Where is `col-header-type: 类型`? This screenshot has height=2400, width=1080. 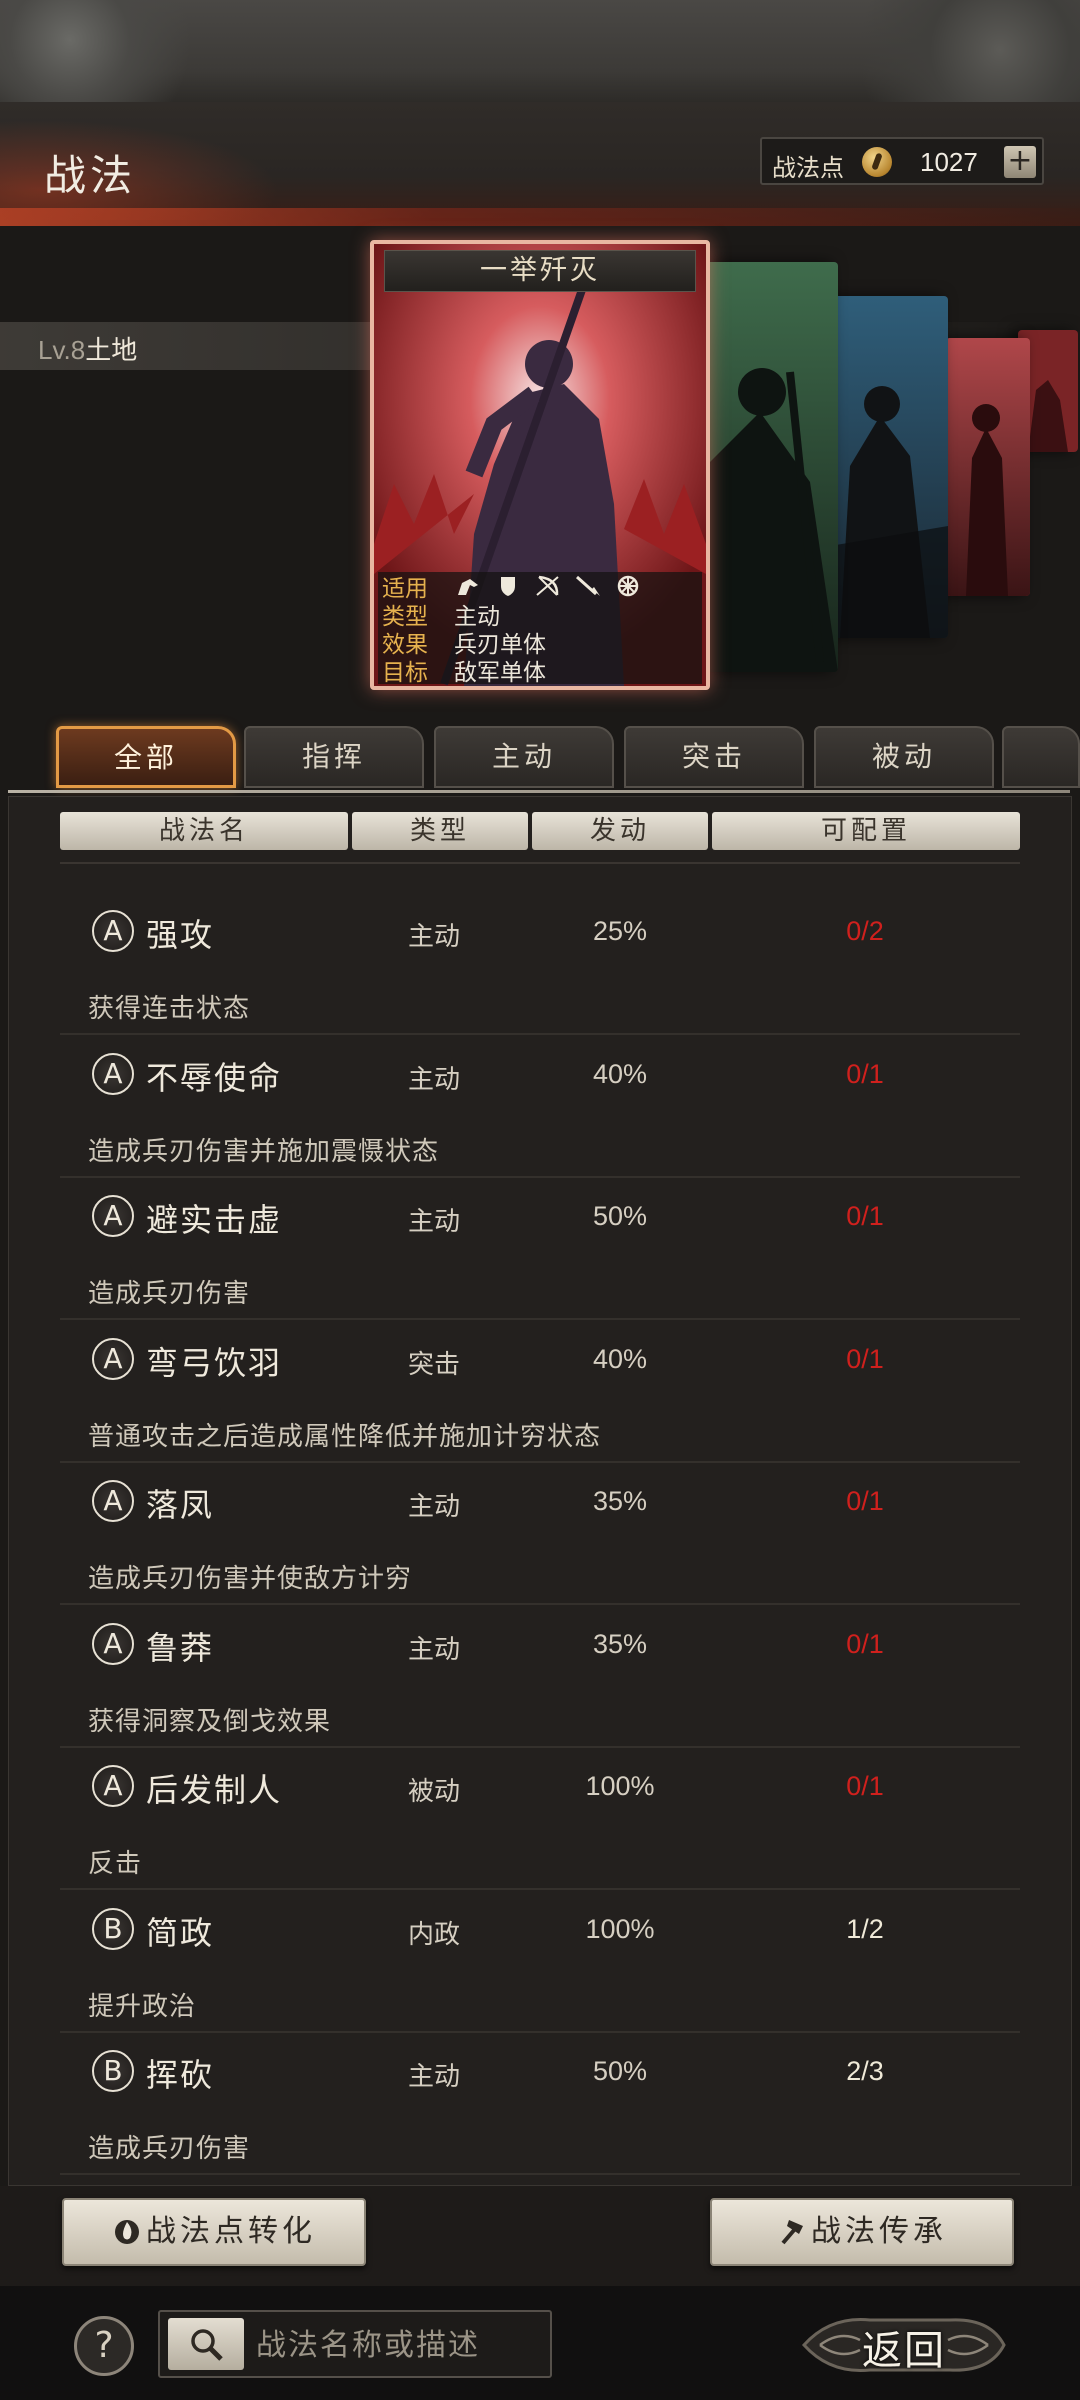 col-header-type: 类型 is located at coordinates (440, 831).